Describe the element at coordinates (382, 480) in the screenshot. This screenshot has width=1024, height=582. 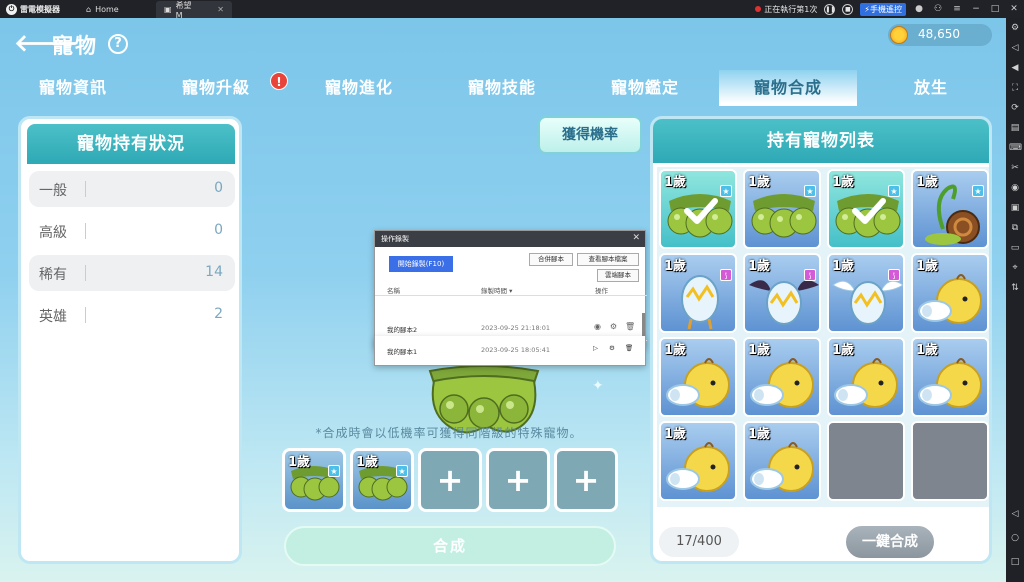
I see `merge-slot-2: 1歲 ★` at that location.